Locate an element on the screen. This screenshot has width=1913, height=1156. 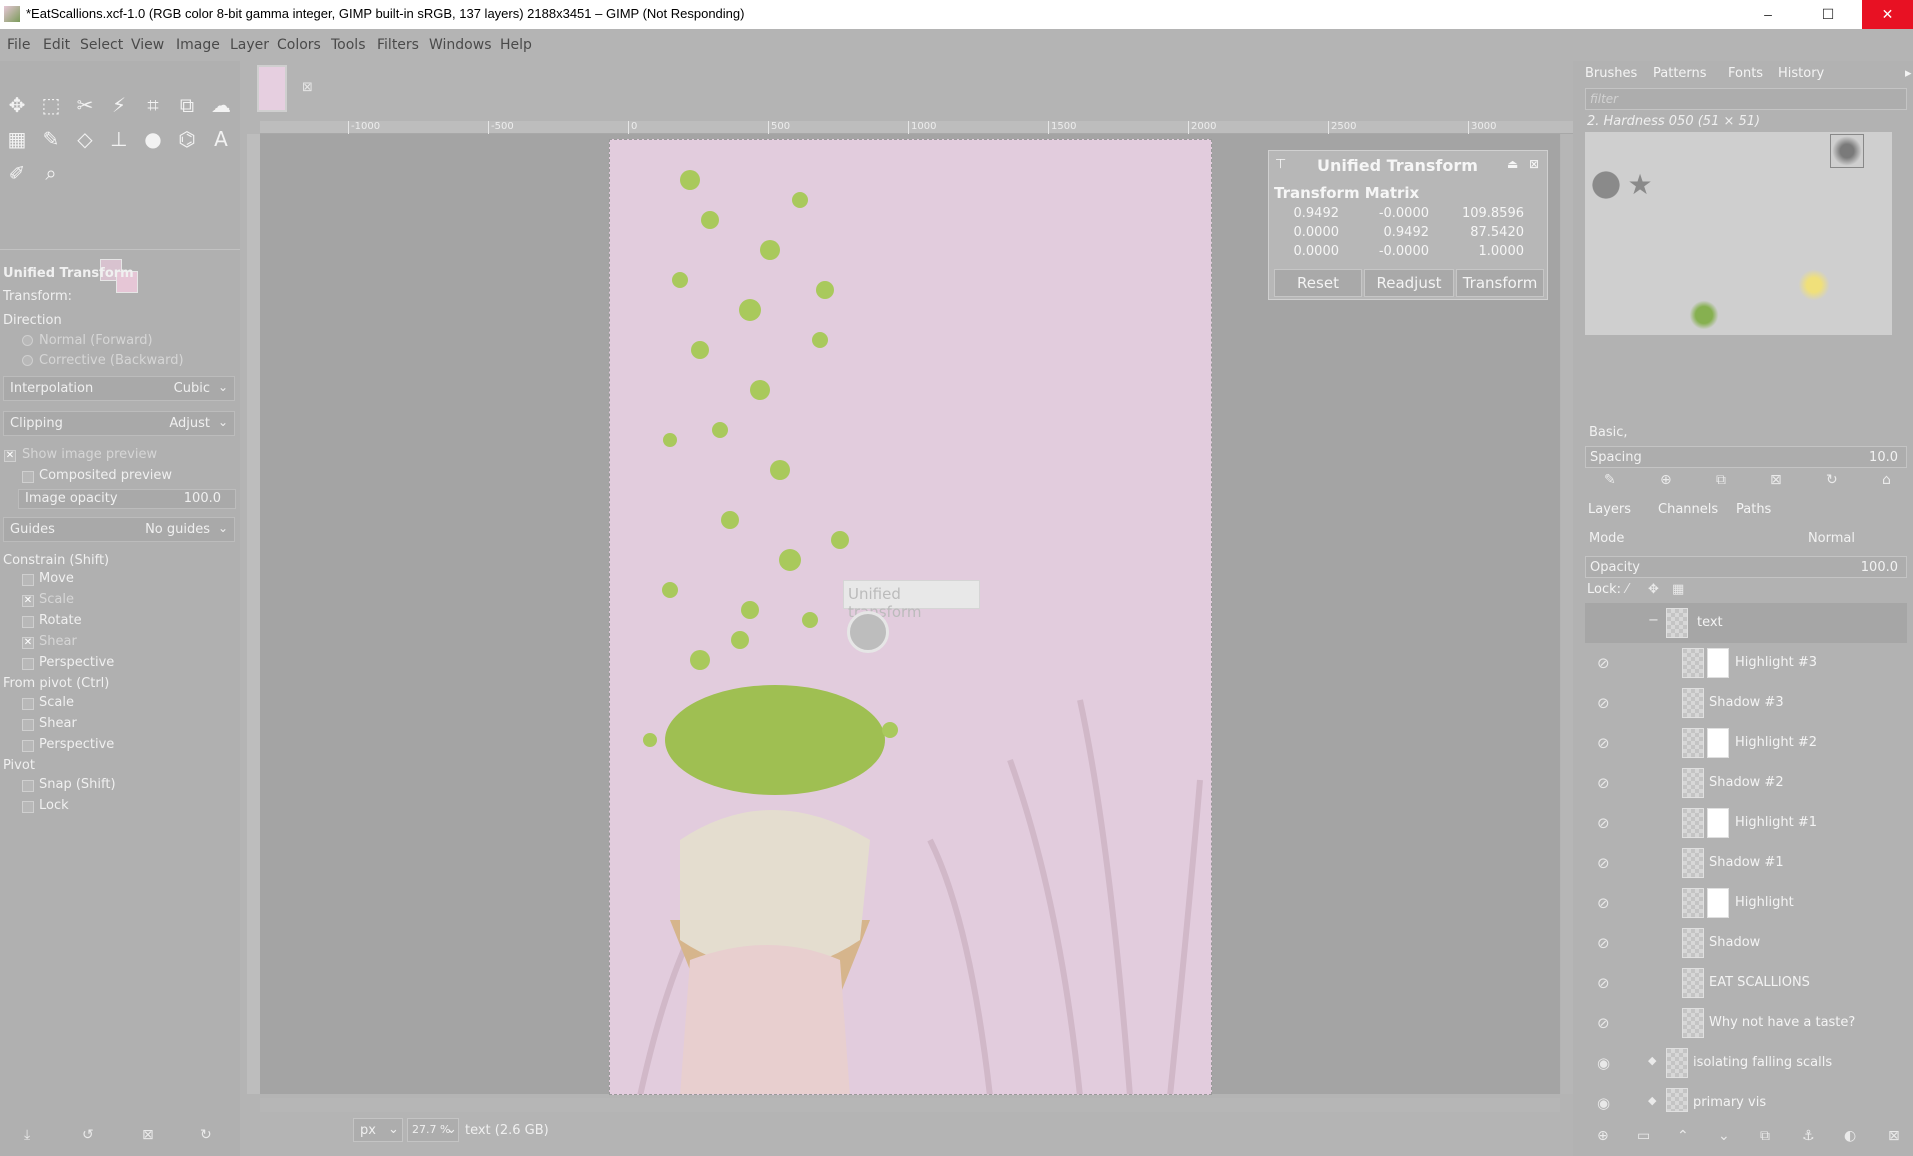
menu-windows: Windows is located at coordinates (460, 45).